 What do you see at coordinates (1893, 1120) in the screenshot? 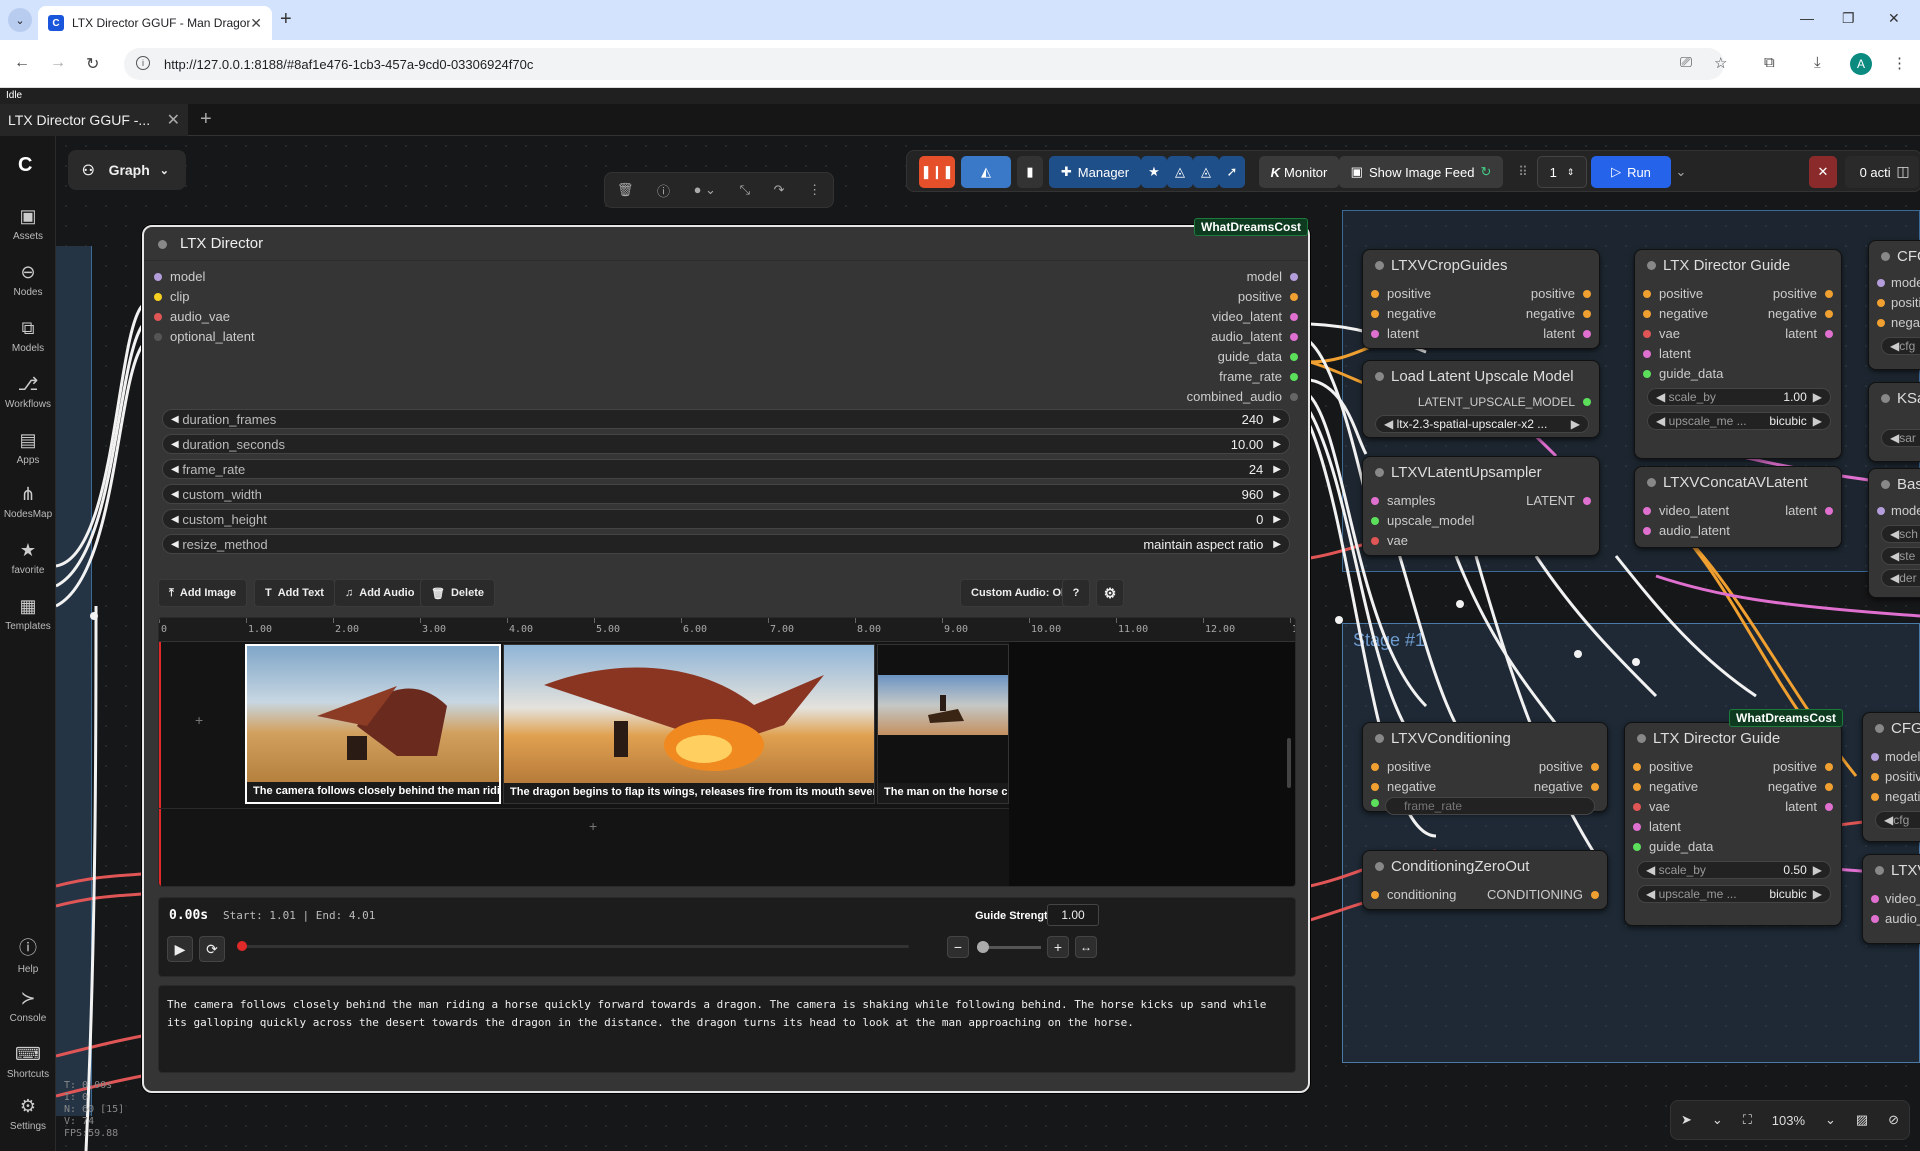
I see `hide-links-icon: ⊘` at bounding box center [1893, 1120].